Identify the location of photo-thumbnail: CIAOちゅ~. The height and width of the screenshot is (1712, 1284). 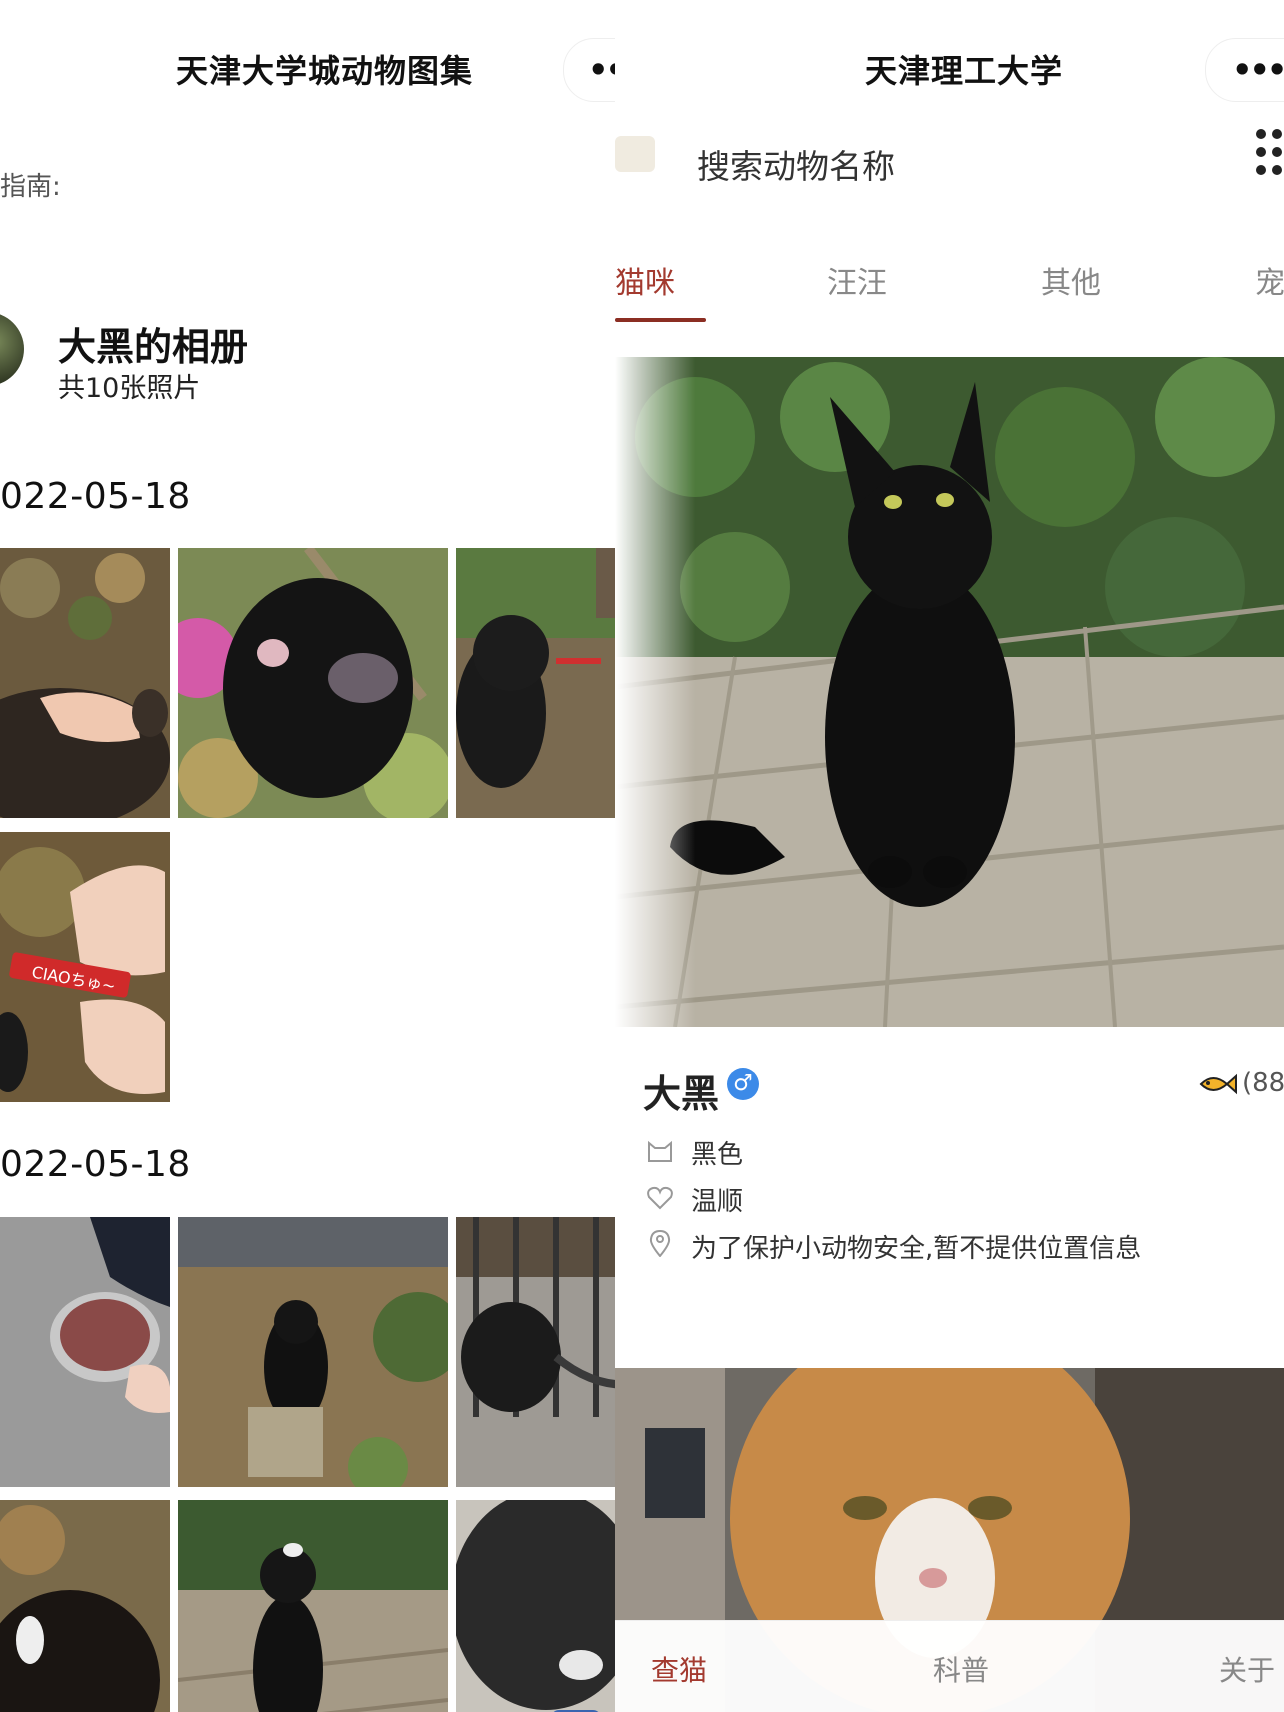
(85, 967).